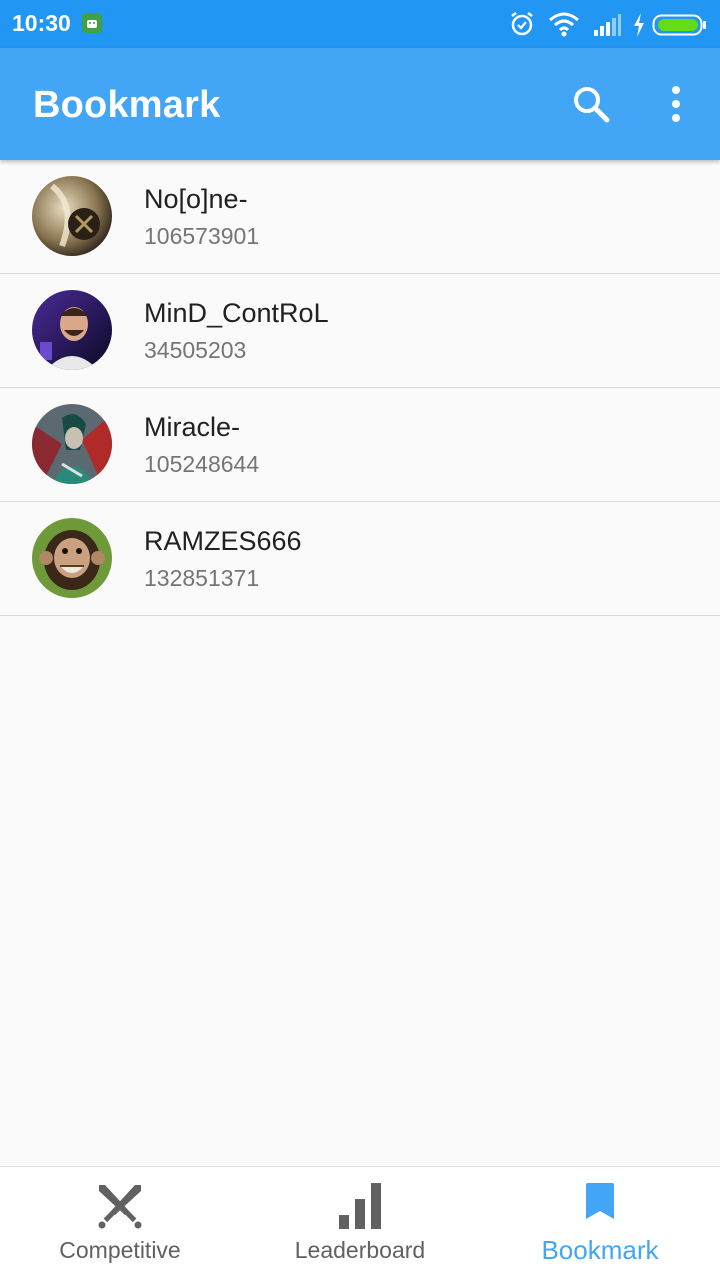 The image size is (720, 1280). I want to click on charging-icon, so click(639, 25).